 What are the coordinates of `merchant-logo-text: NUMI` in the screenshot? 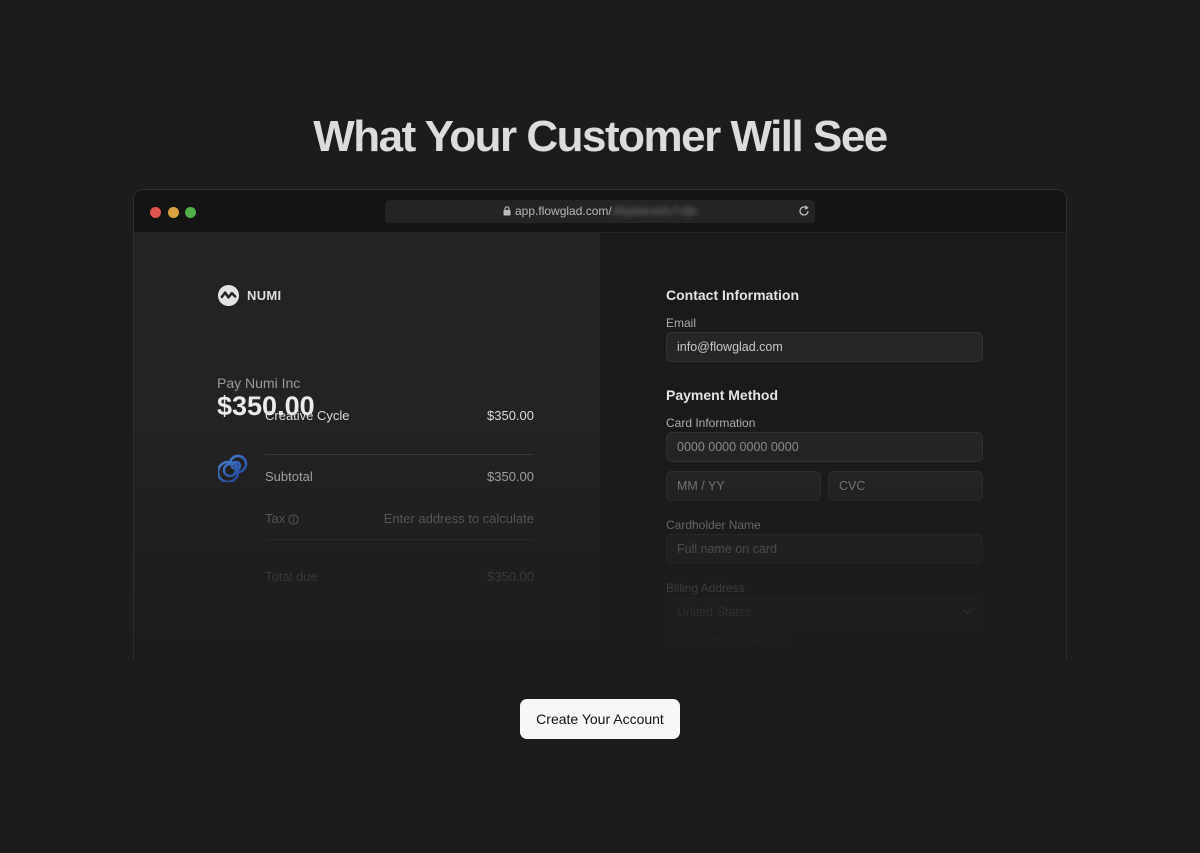 It's located at (264, 295).